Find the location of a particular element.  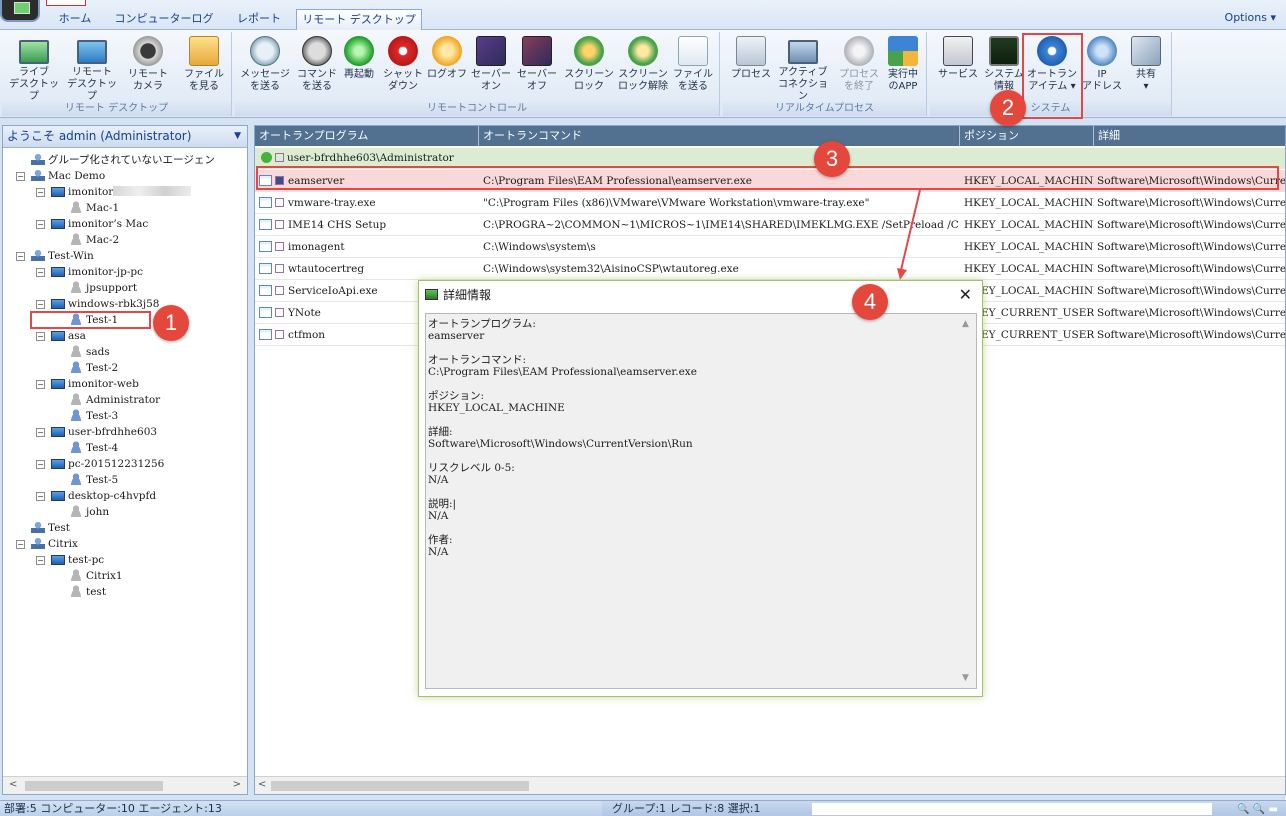

tree-horizontal-scrollbar: < > is located at coordinates (125, 785).